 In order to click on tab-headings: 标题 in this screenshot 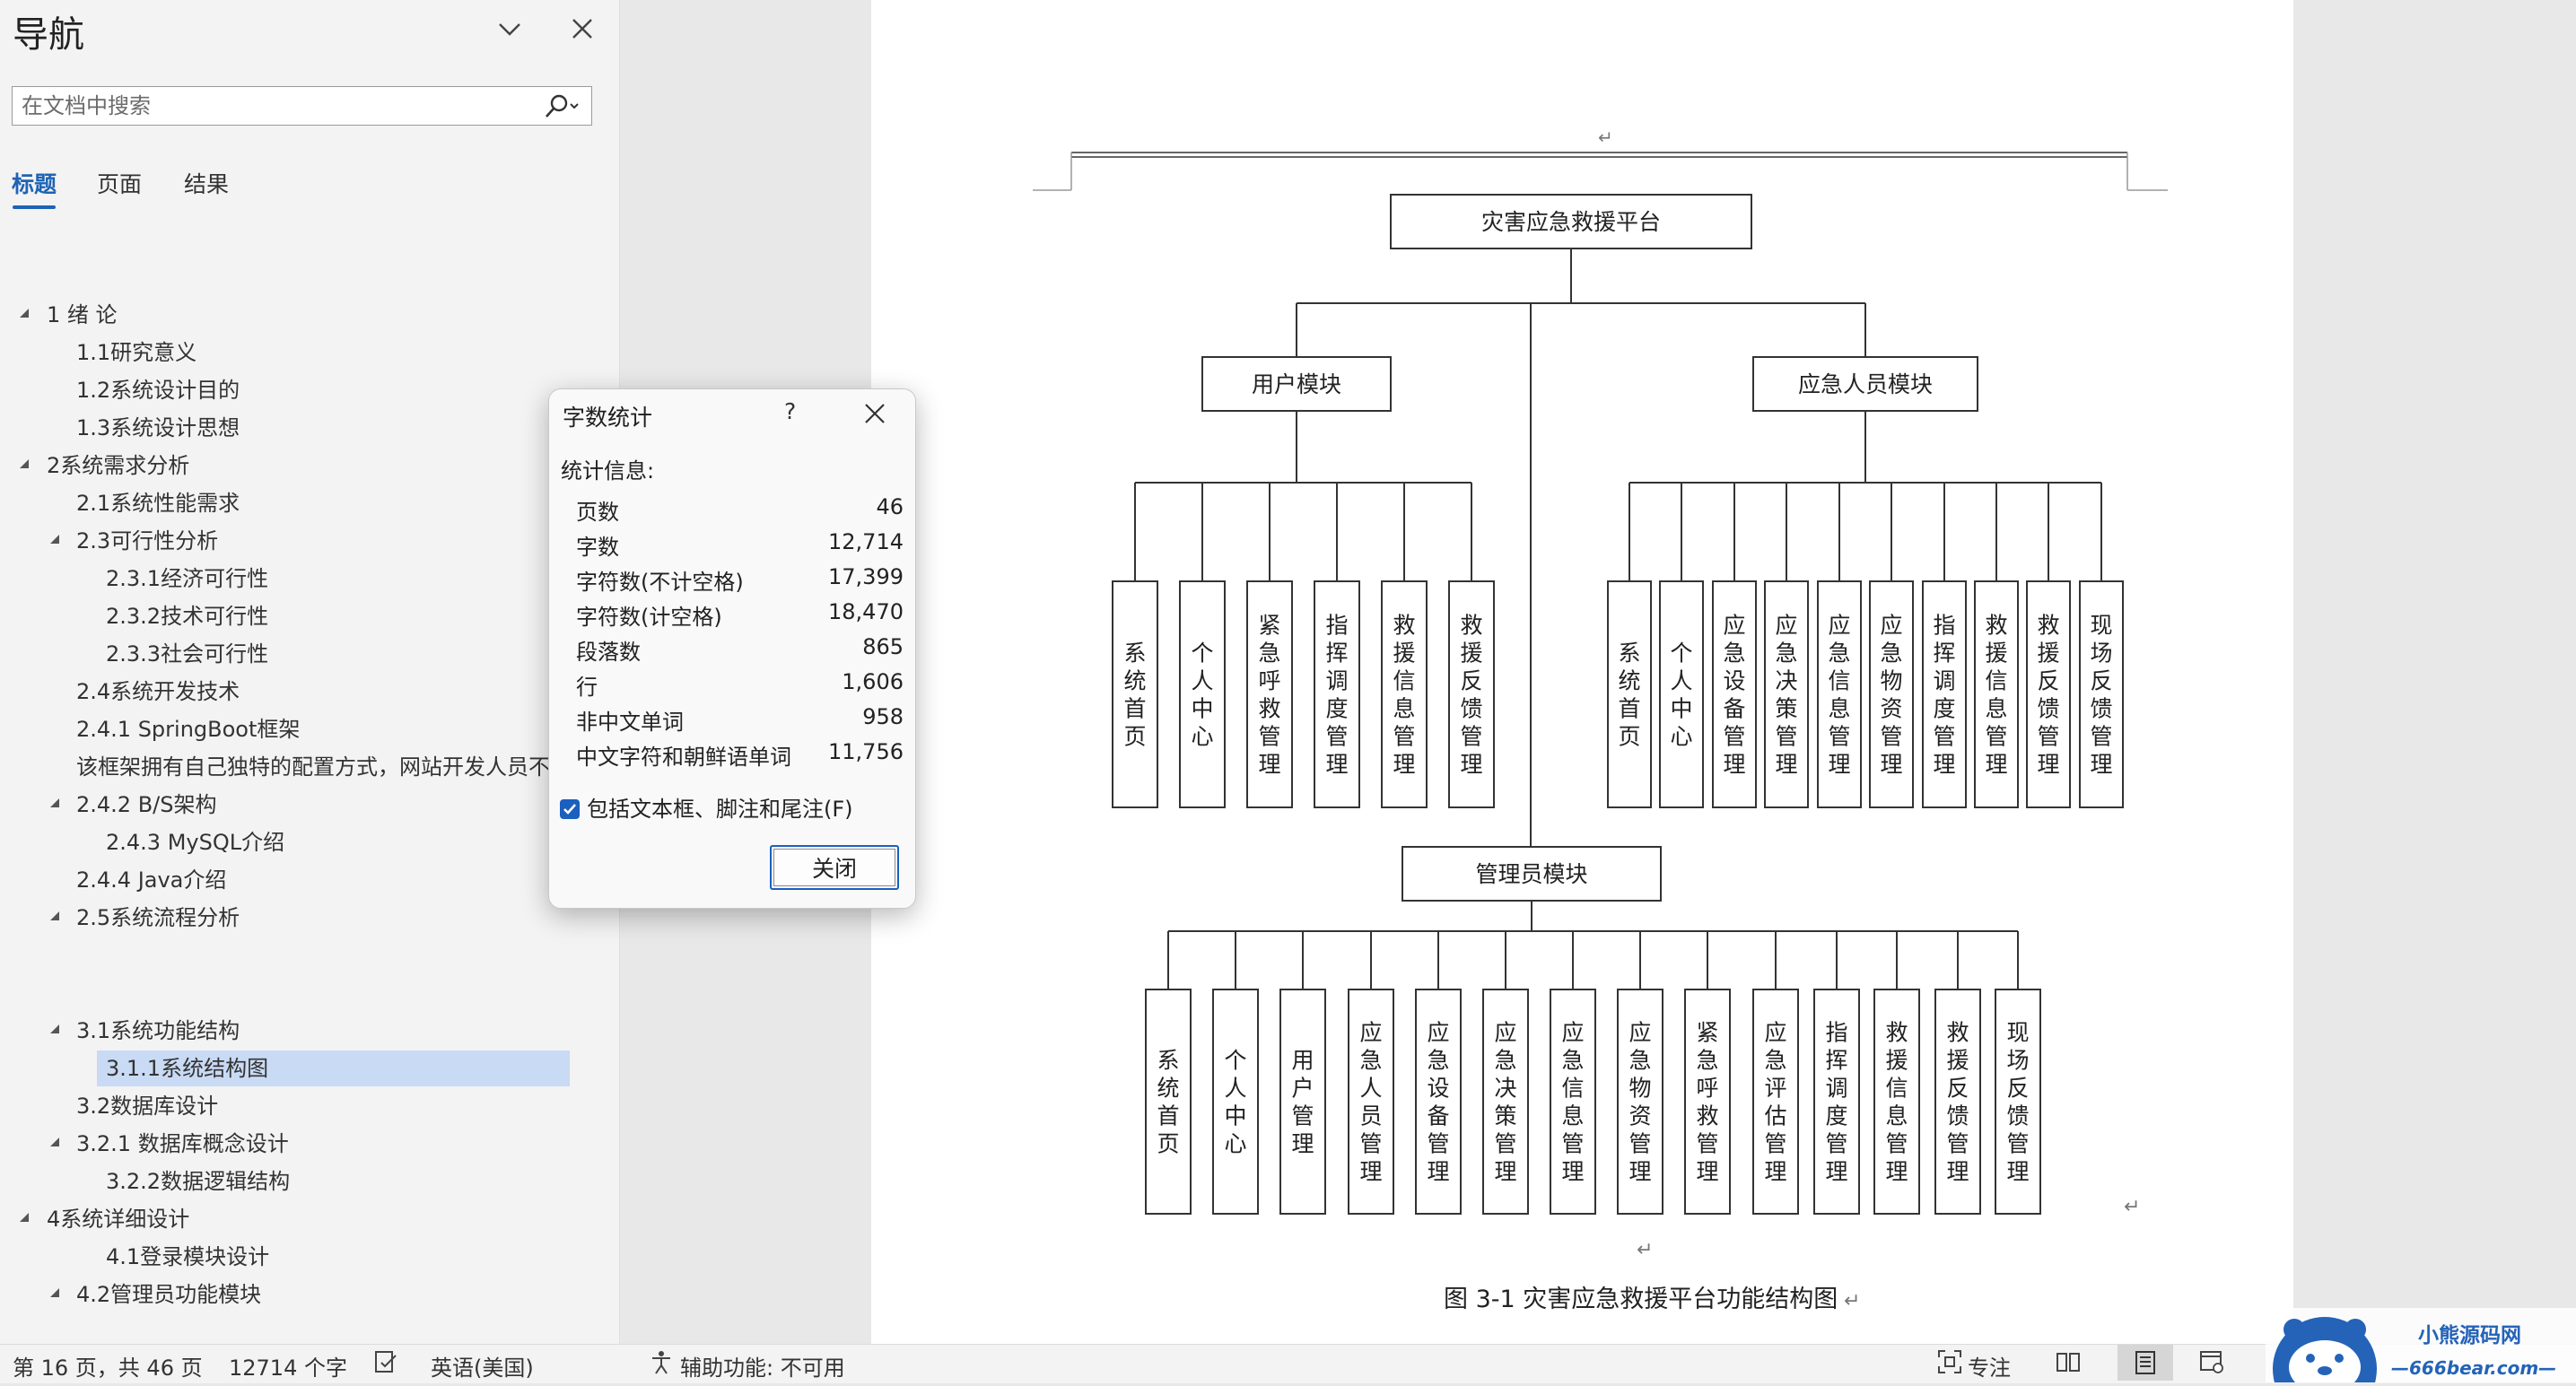, I will do `click(35, 183)`.